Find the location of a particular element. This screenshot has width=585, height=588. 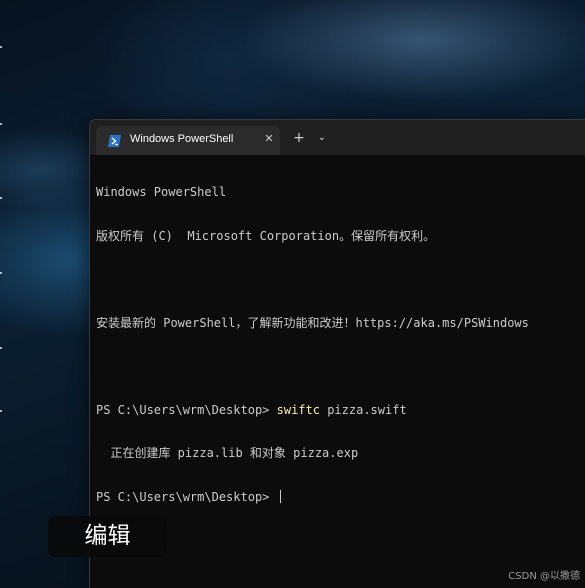

close-icon: ✕ is located at coordinates (269, 139).